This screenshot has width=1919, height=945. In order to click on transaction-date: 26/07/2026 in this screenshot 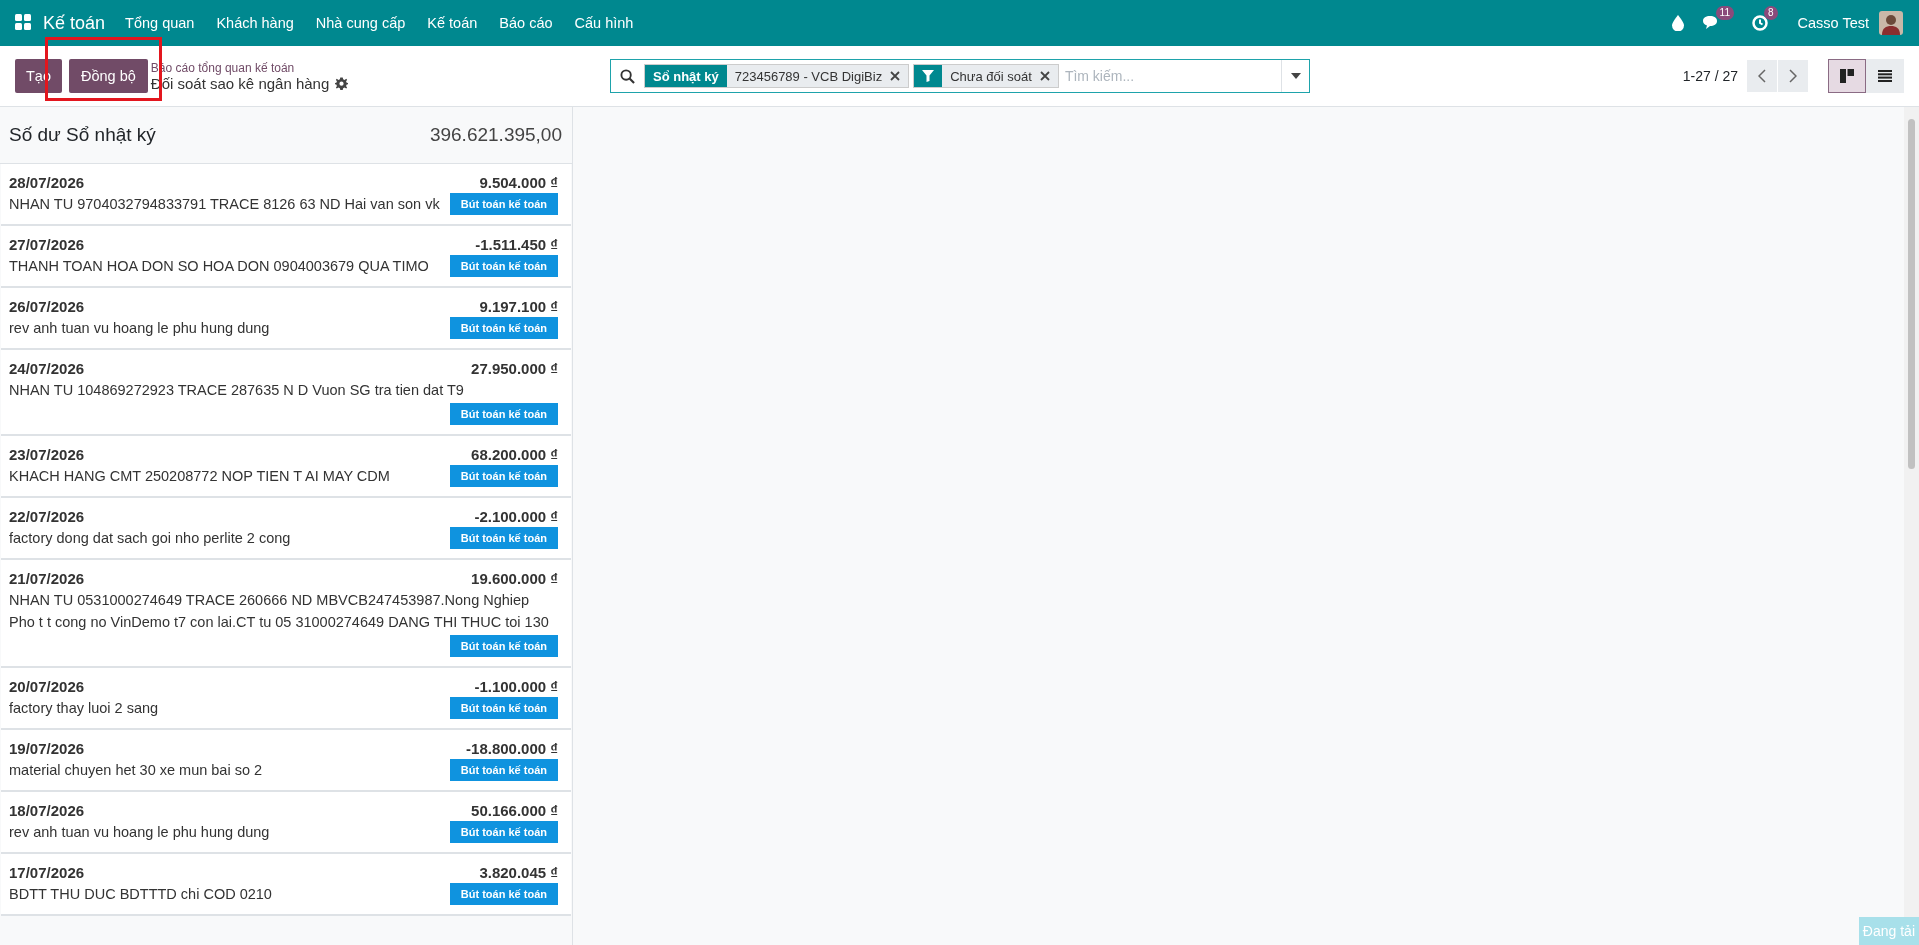, I will do `click(47, 306)`.